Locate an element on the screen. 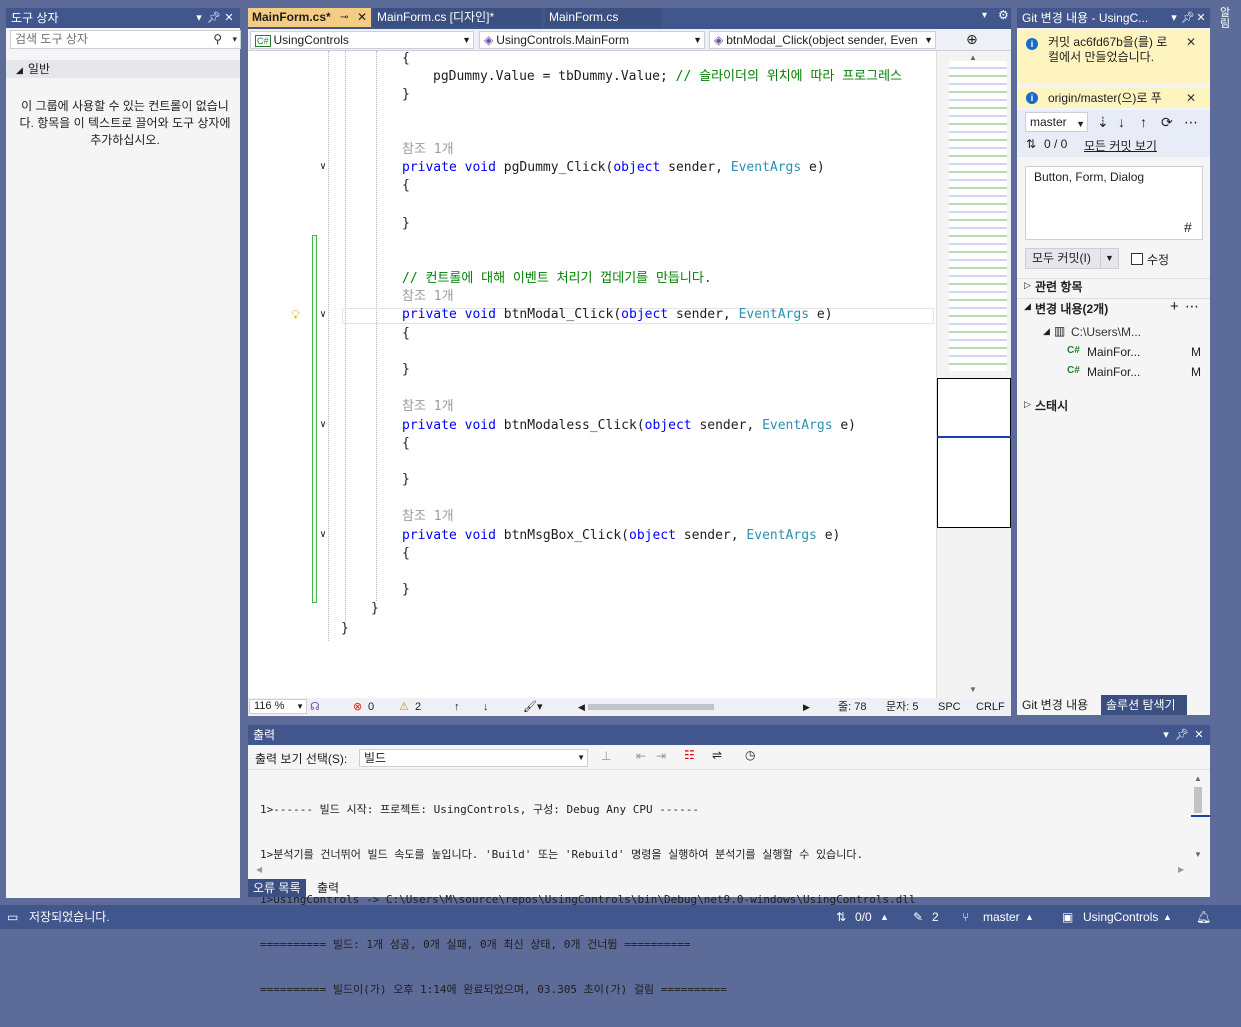 Image resolution: width=1241 pixels, height=1027 pixels. search-icon: ⚲ is located at coordinates (217, 39).